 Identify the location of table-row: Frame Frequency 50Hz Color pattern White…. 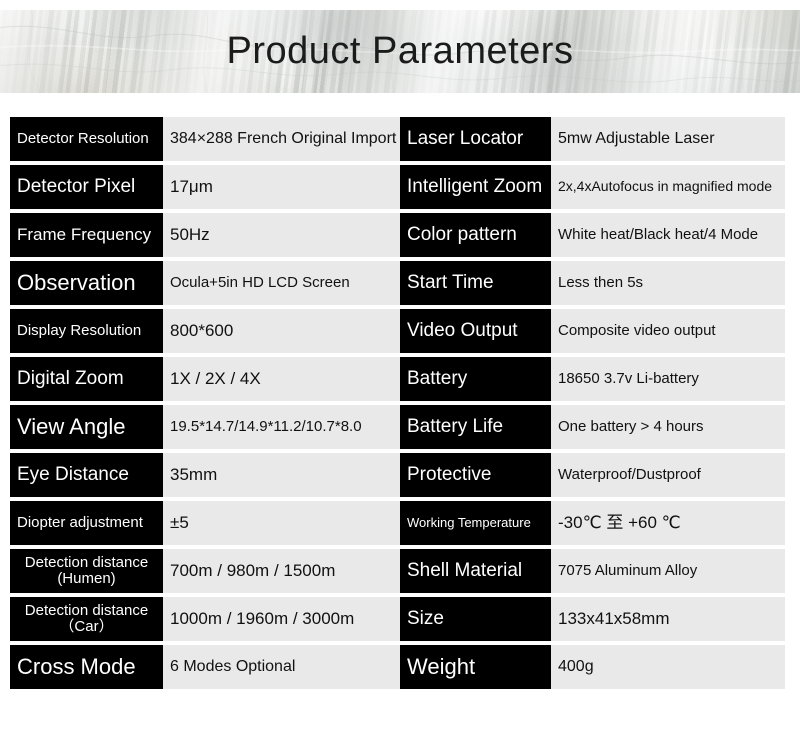
(400, 235).